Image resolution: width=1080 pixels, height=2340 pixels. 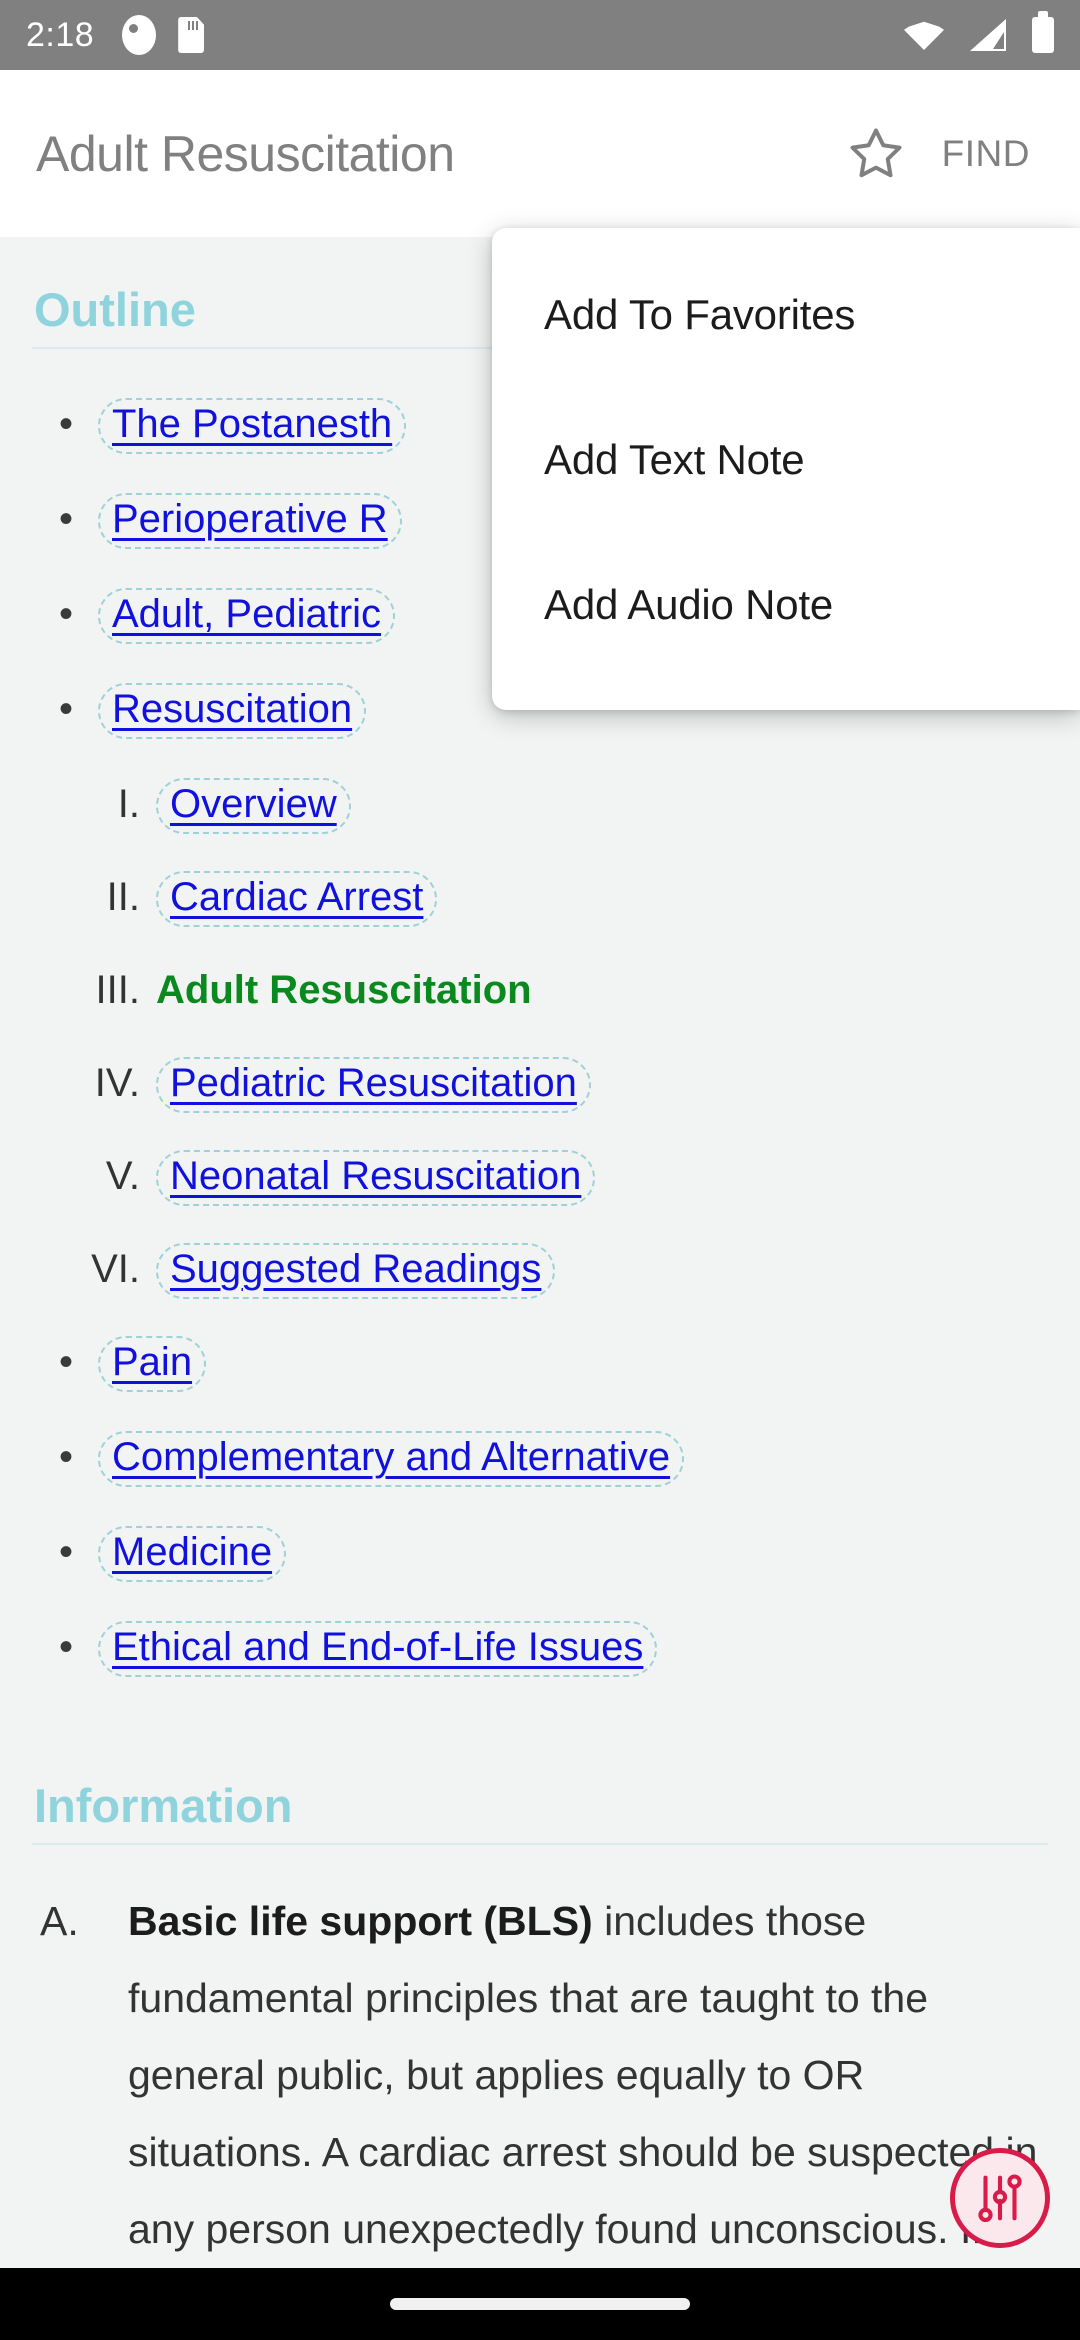 I want to click on list-item: Ethical and End-of-Life Issues, so click(x=540, y=1647).